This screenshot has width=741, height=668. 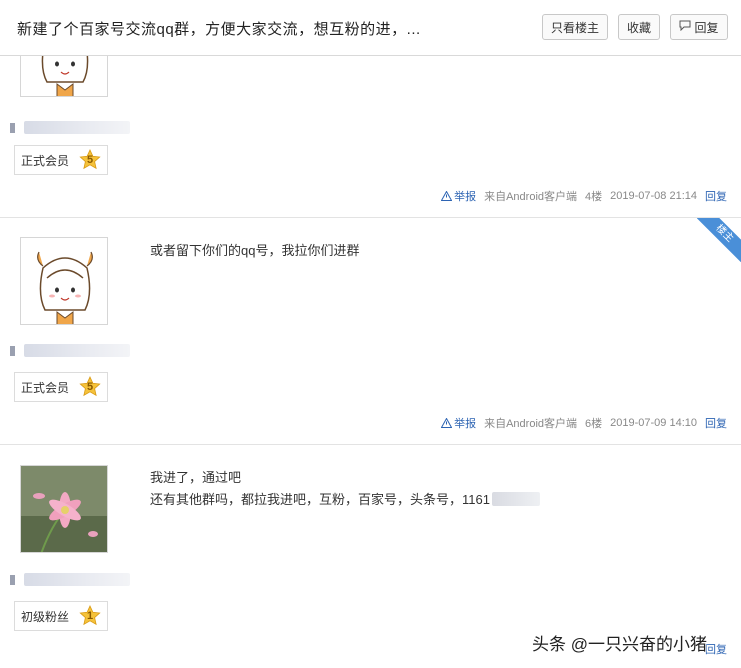 I want to click on content-line-with-redaction: 还有其他群吗，都拉我进吧，互粉，百家号，头条号，1161, so click(x=345, y=500).